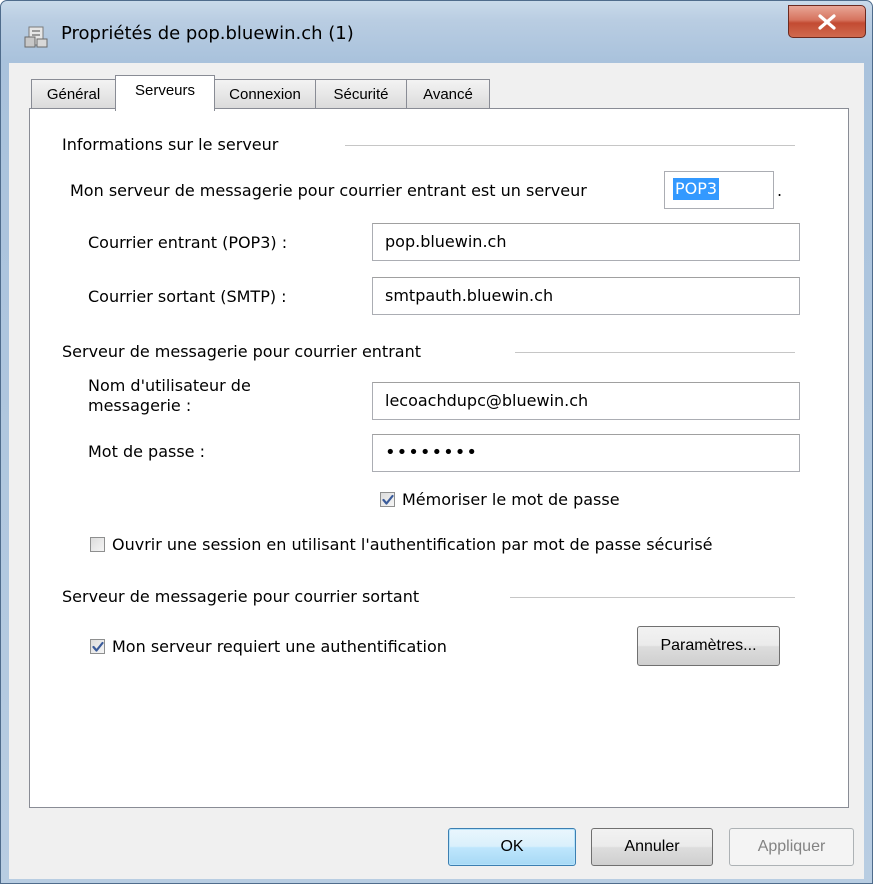 This screenshot has height=884, width=873. I want to click on outgoing-mail-value: smtpauth.bluewin.ch, so click(469, 295).